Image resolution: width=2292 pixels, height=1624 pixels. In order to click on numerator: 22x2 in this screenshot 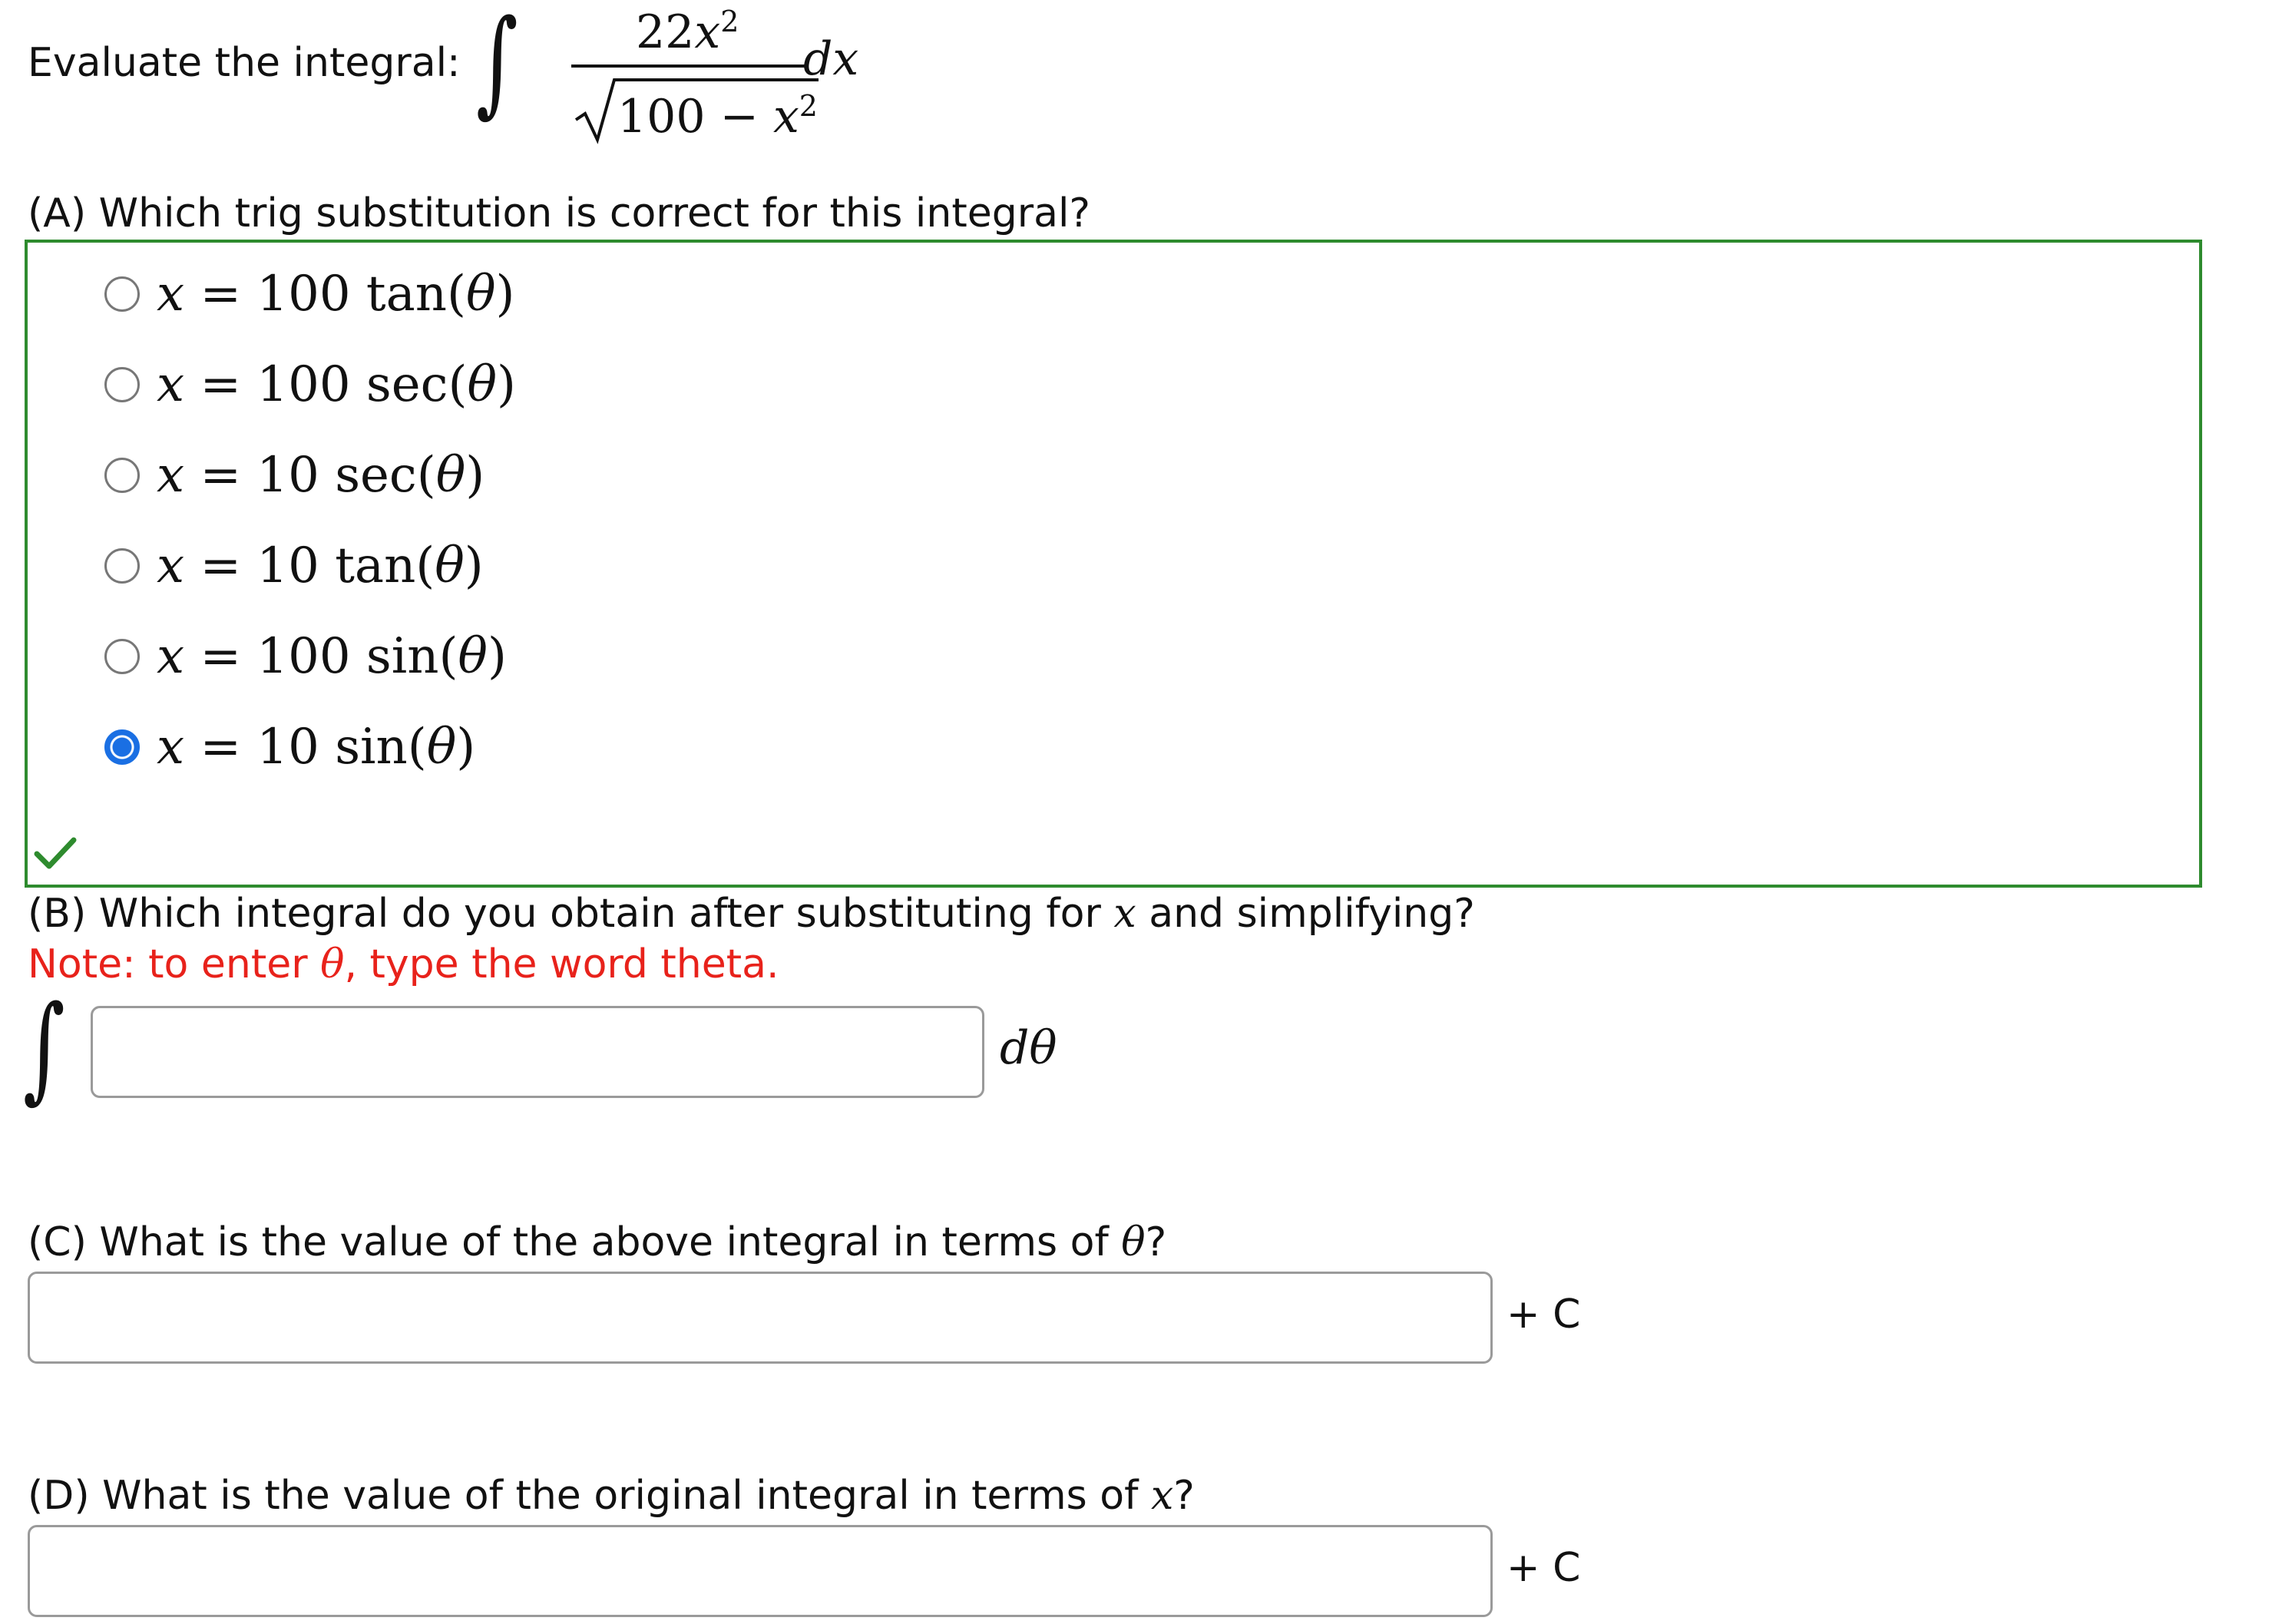, I will do `click(687, 32)`.